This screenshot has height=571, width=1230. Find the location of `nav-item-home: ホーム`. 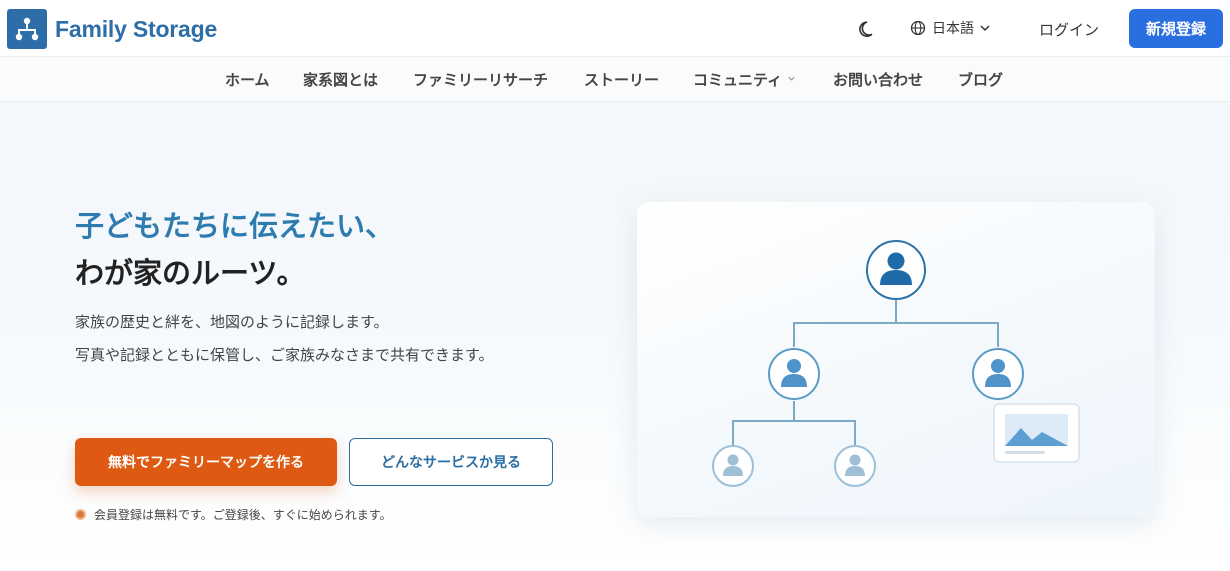

nav-item-home: ホーム is located at coordinates (247, 79).